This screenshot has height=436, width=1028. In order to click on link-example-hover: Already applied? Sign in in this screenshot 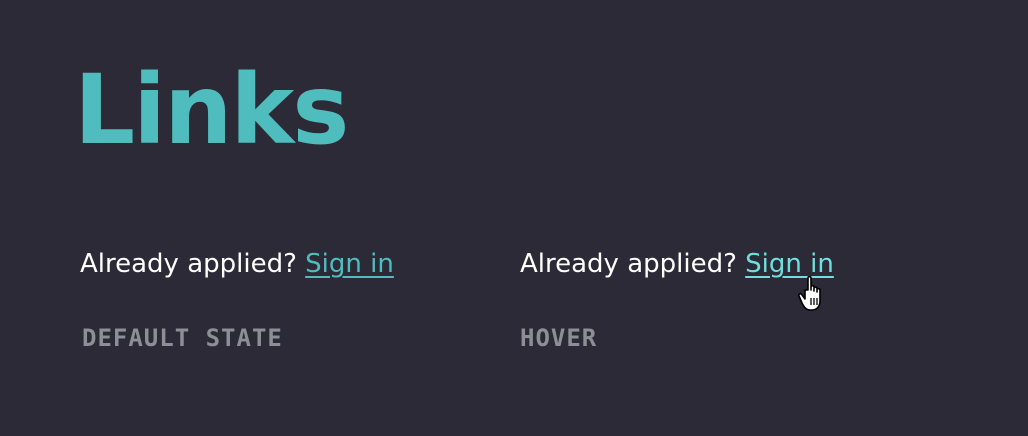, I will do `click(677, 264)`.